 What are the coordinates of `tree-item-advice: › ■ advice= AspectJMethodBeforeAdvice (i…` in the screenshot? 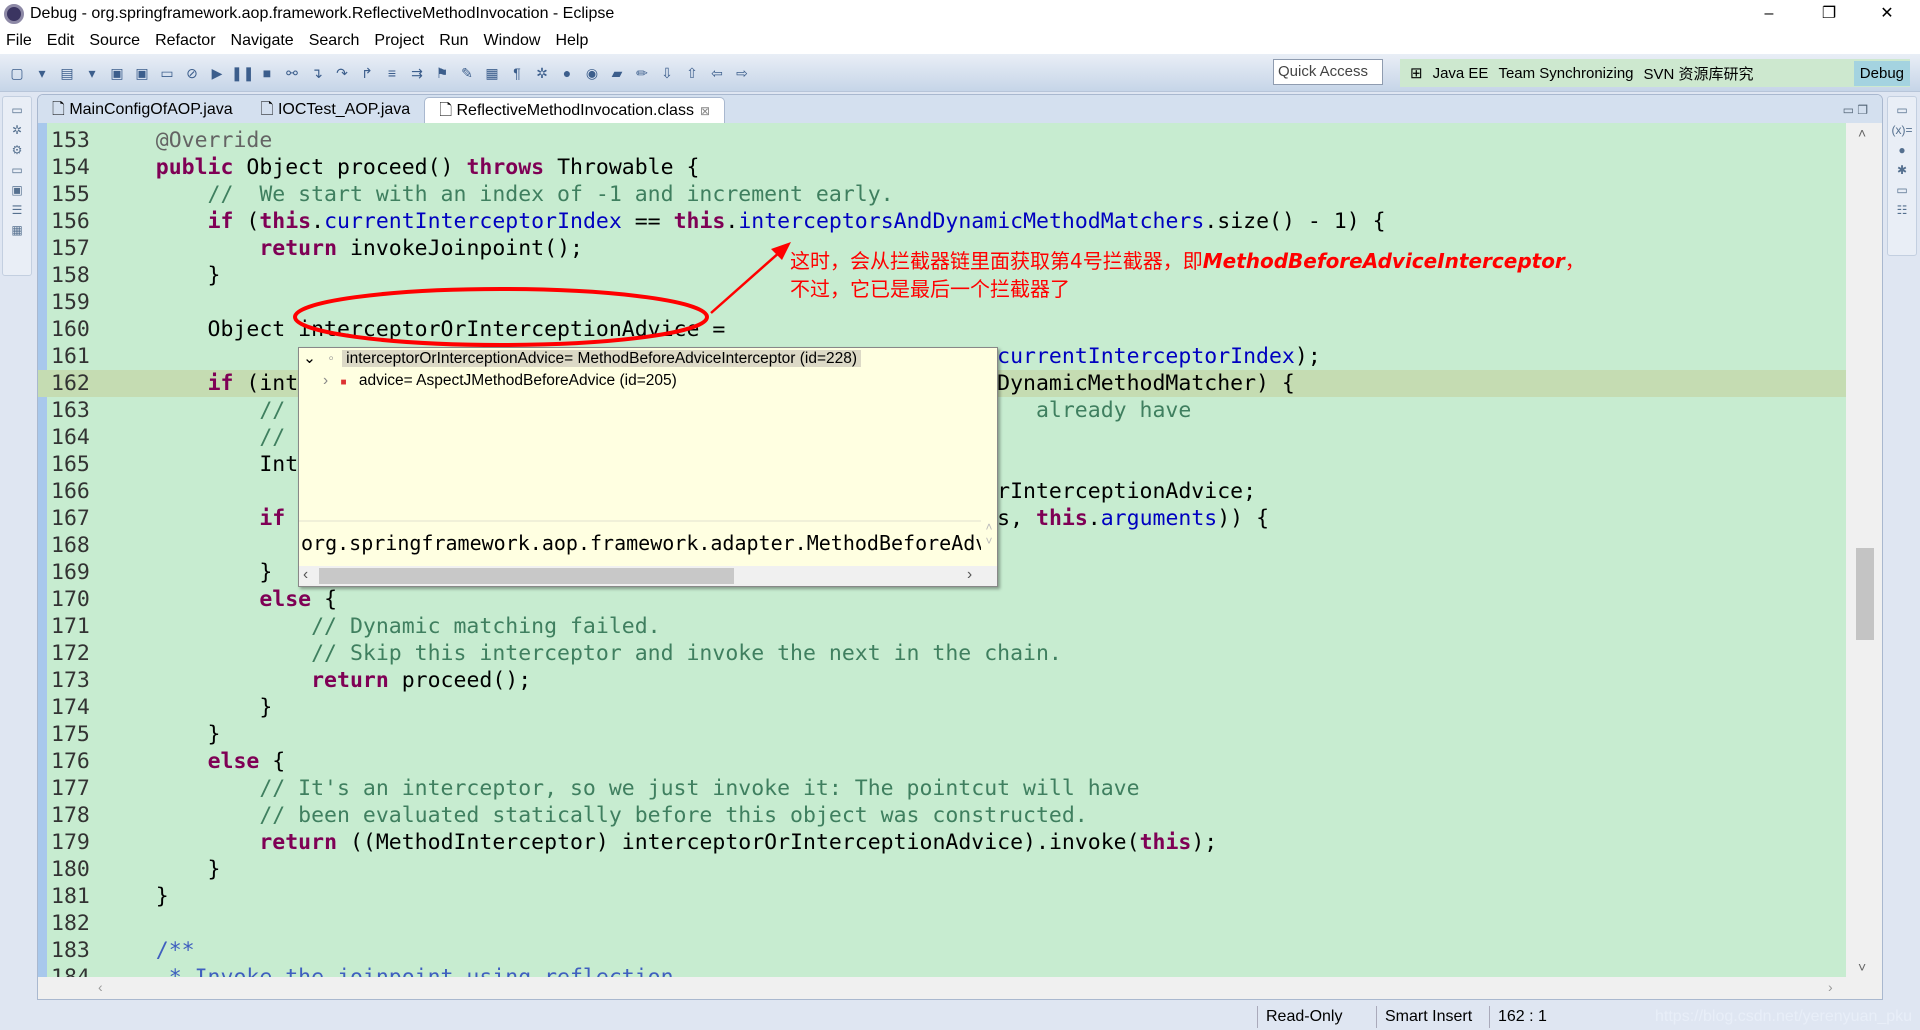 It's located at (500, 381).